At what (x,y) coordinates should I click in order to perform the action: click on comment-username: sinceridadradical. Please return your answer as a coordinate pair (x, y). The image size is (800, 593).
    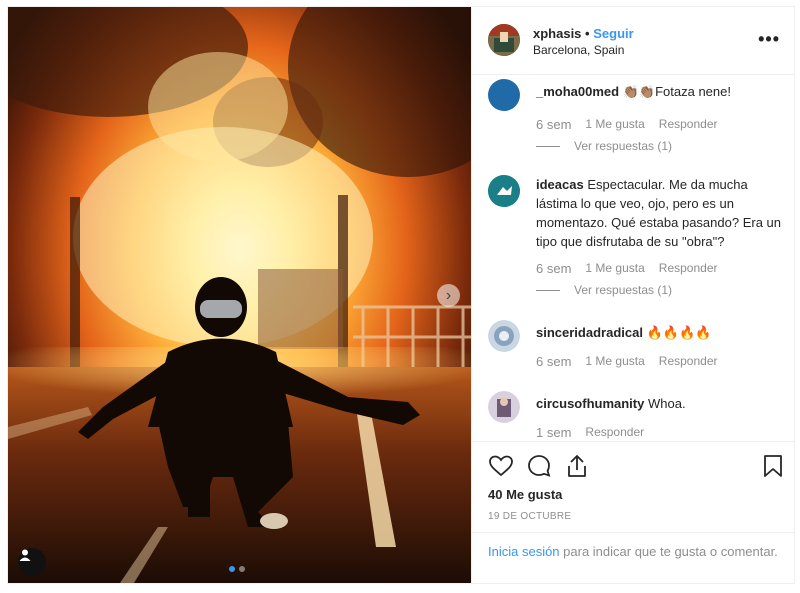
    Looking at the image, I should click on (589, 332).